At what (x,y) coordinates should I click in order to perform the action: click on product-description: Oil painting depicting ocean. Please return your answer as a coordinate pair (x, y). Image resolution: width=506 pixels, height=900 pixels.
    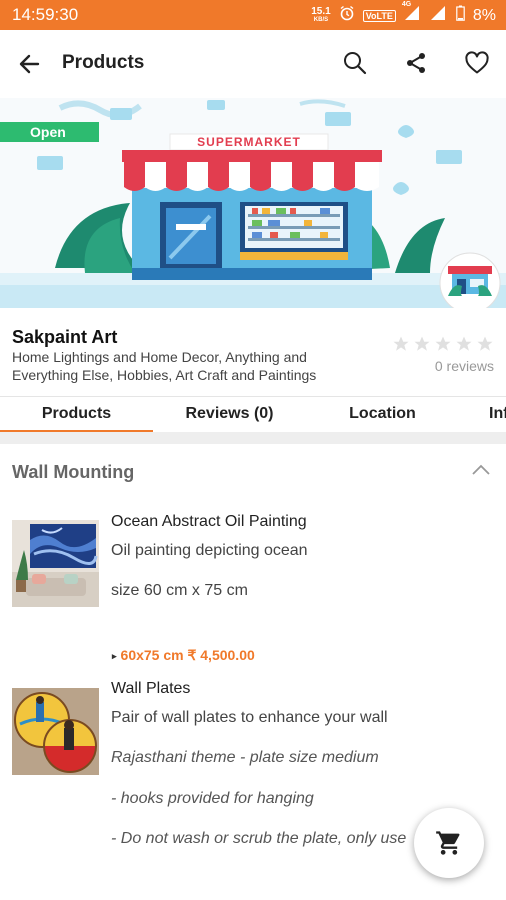
    Looking at the image, I should click on (209, 550).